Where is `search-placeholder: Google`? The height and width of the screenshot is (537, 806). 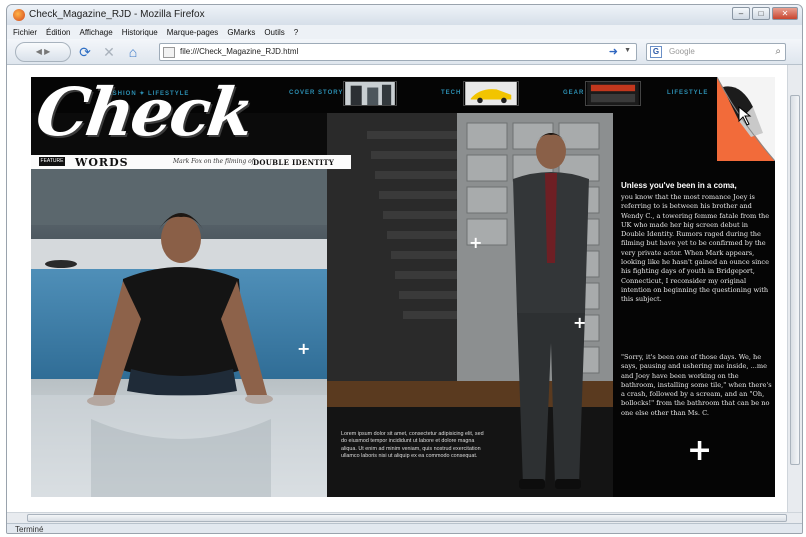 search-placeholder: Google is located at coordinates (682, 51).